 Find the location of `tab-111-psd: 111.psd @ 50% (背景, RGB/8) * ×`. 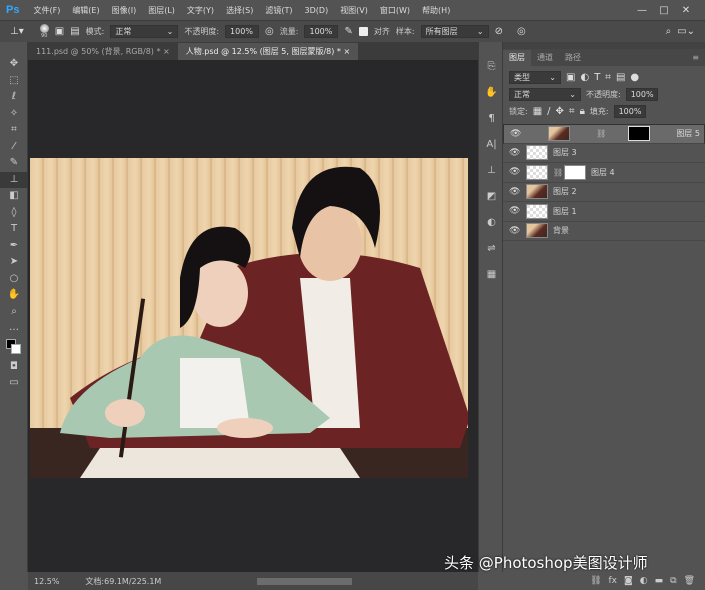

tab-111-psd: 111.psd @ 50% (背景, RGB/8) * × is located at coordinates (103, 51).